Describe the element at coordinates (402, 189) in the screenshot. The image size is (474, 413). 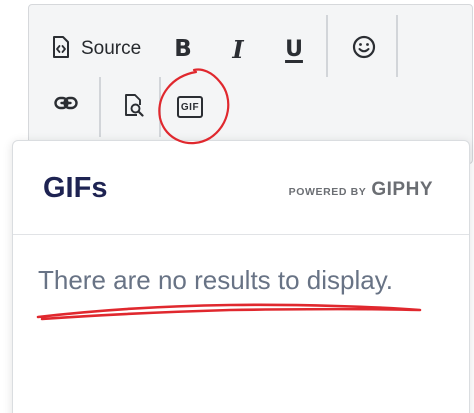
I see `giphy-logo: GIPHY` at that location.